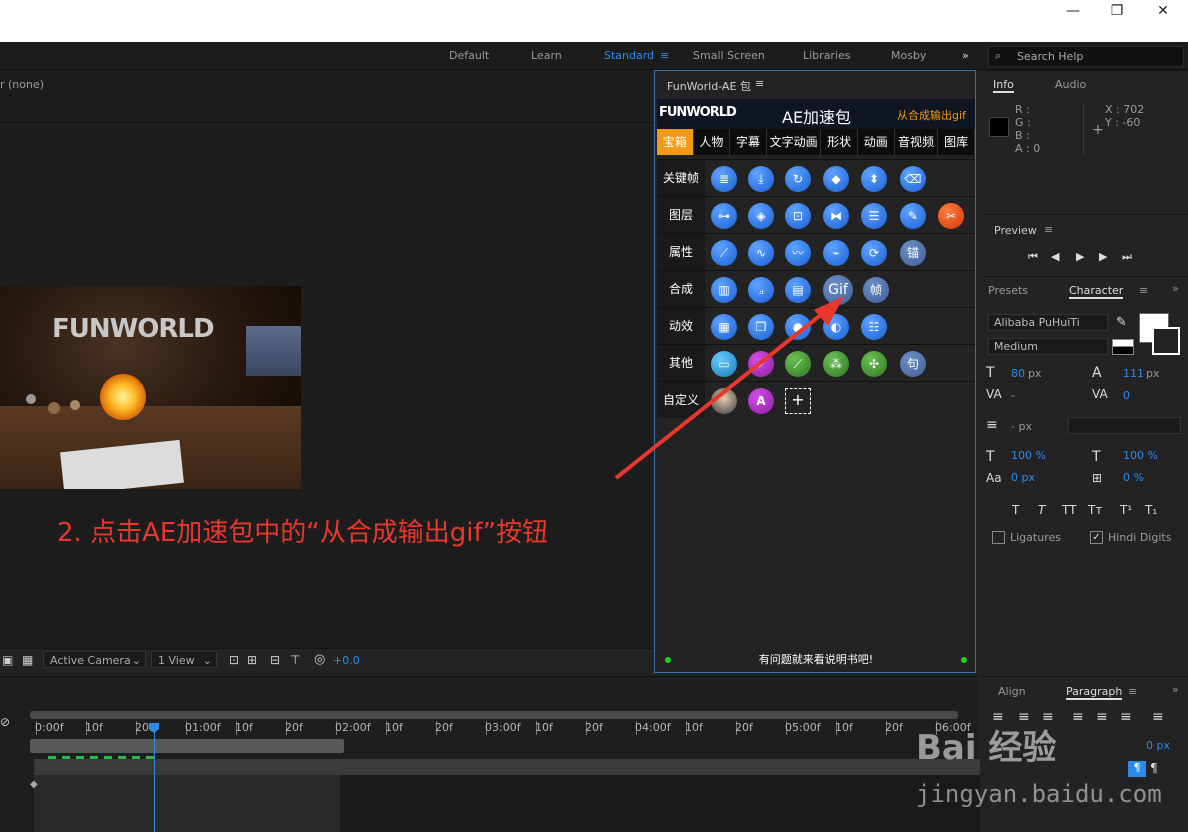  Describe the element at coordinates (1163, 12) in the screenshot. I see `close-button: ✕` at that location.